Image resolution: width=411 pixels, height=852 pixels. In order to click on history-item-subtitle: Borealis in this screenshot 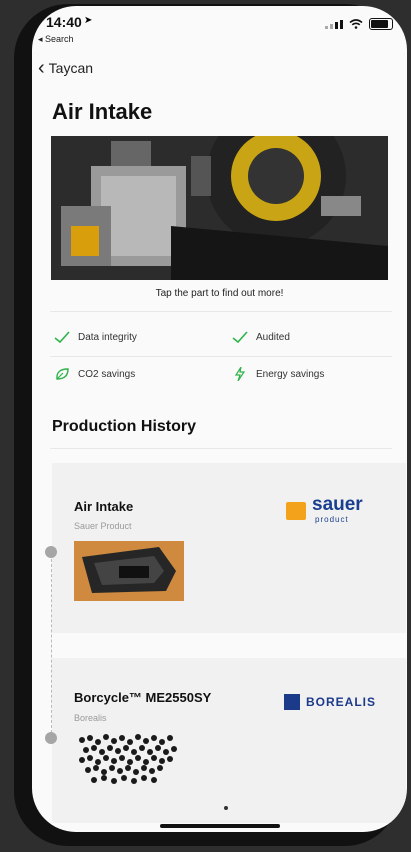, I will do `click(90, 718)`.